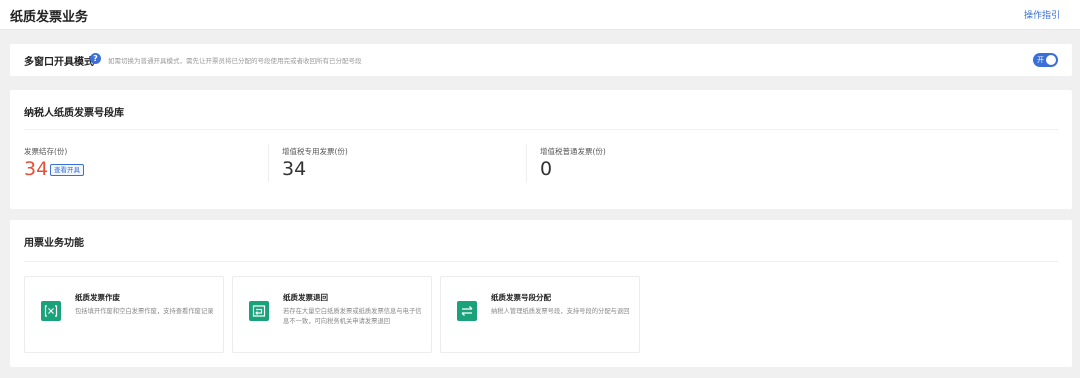 The height and width of the screenshot is (378, 1080). What do you see at coordinates (546, 169) in the screenshot?
I see `stat-value: 0` at bounding box center [546, 169].